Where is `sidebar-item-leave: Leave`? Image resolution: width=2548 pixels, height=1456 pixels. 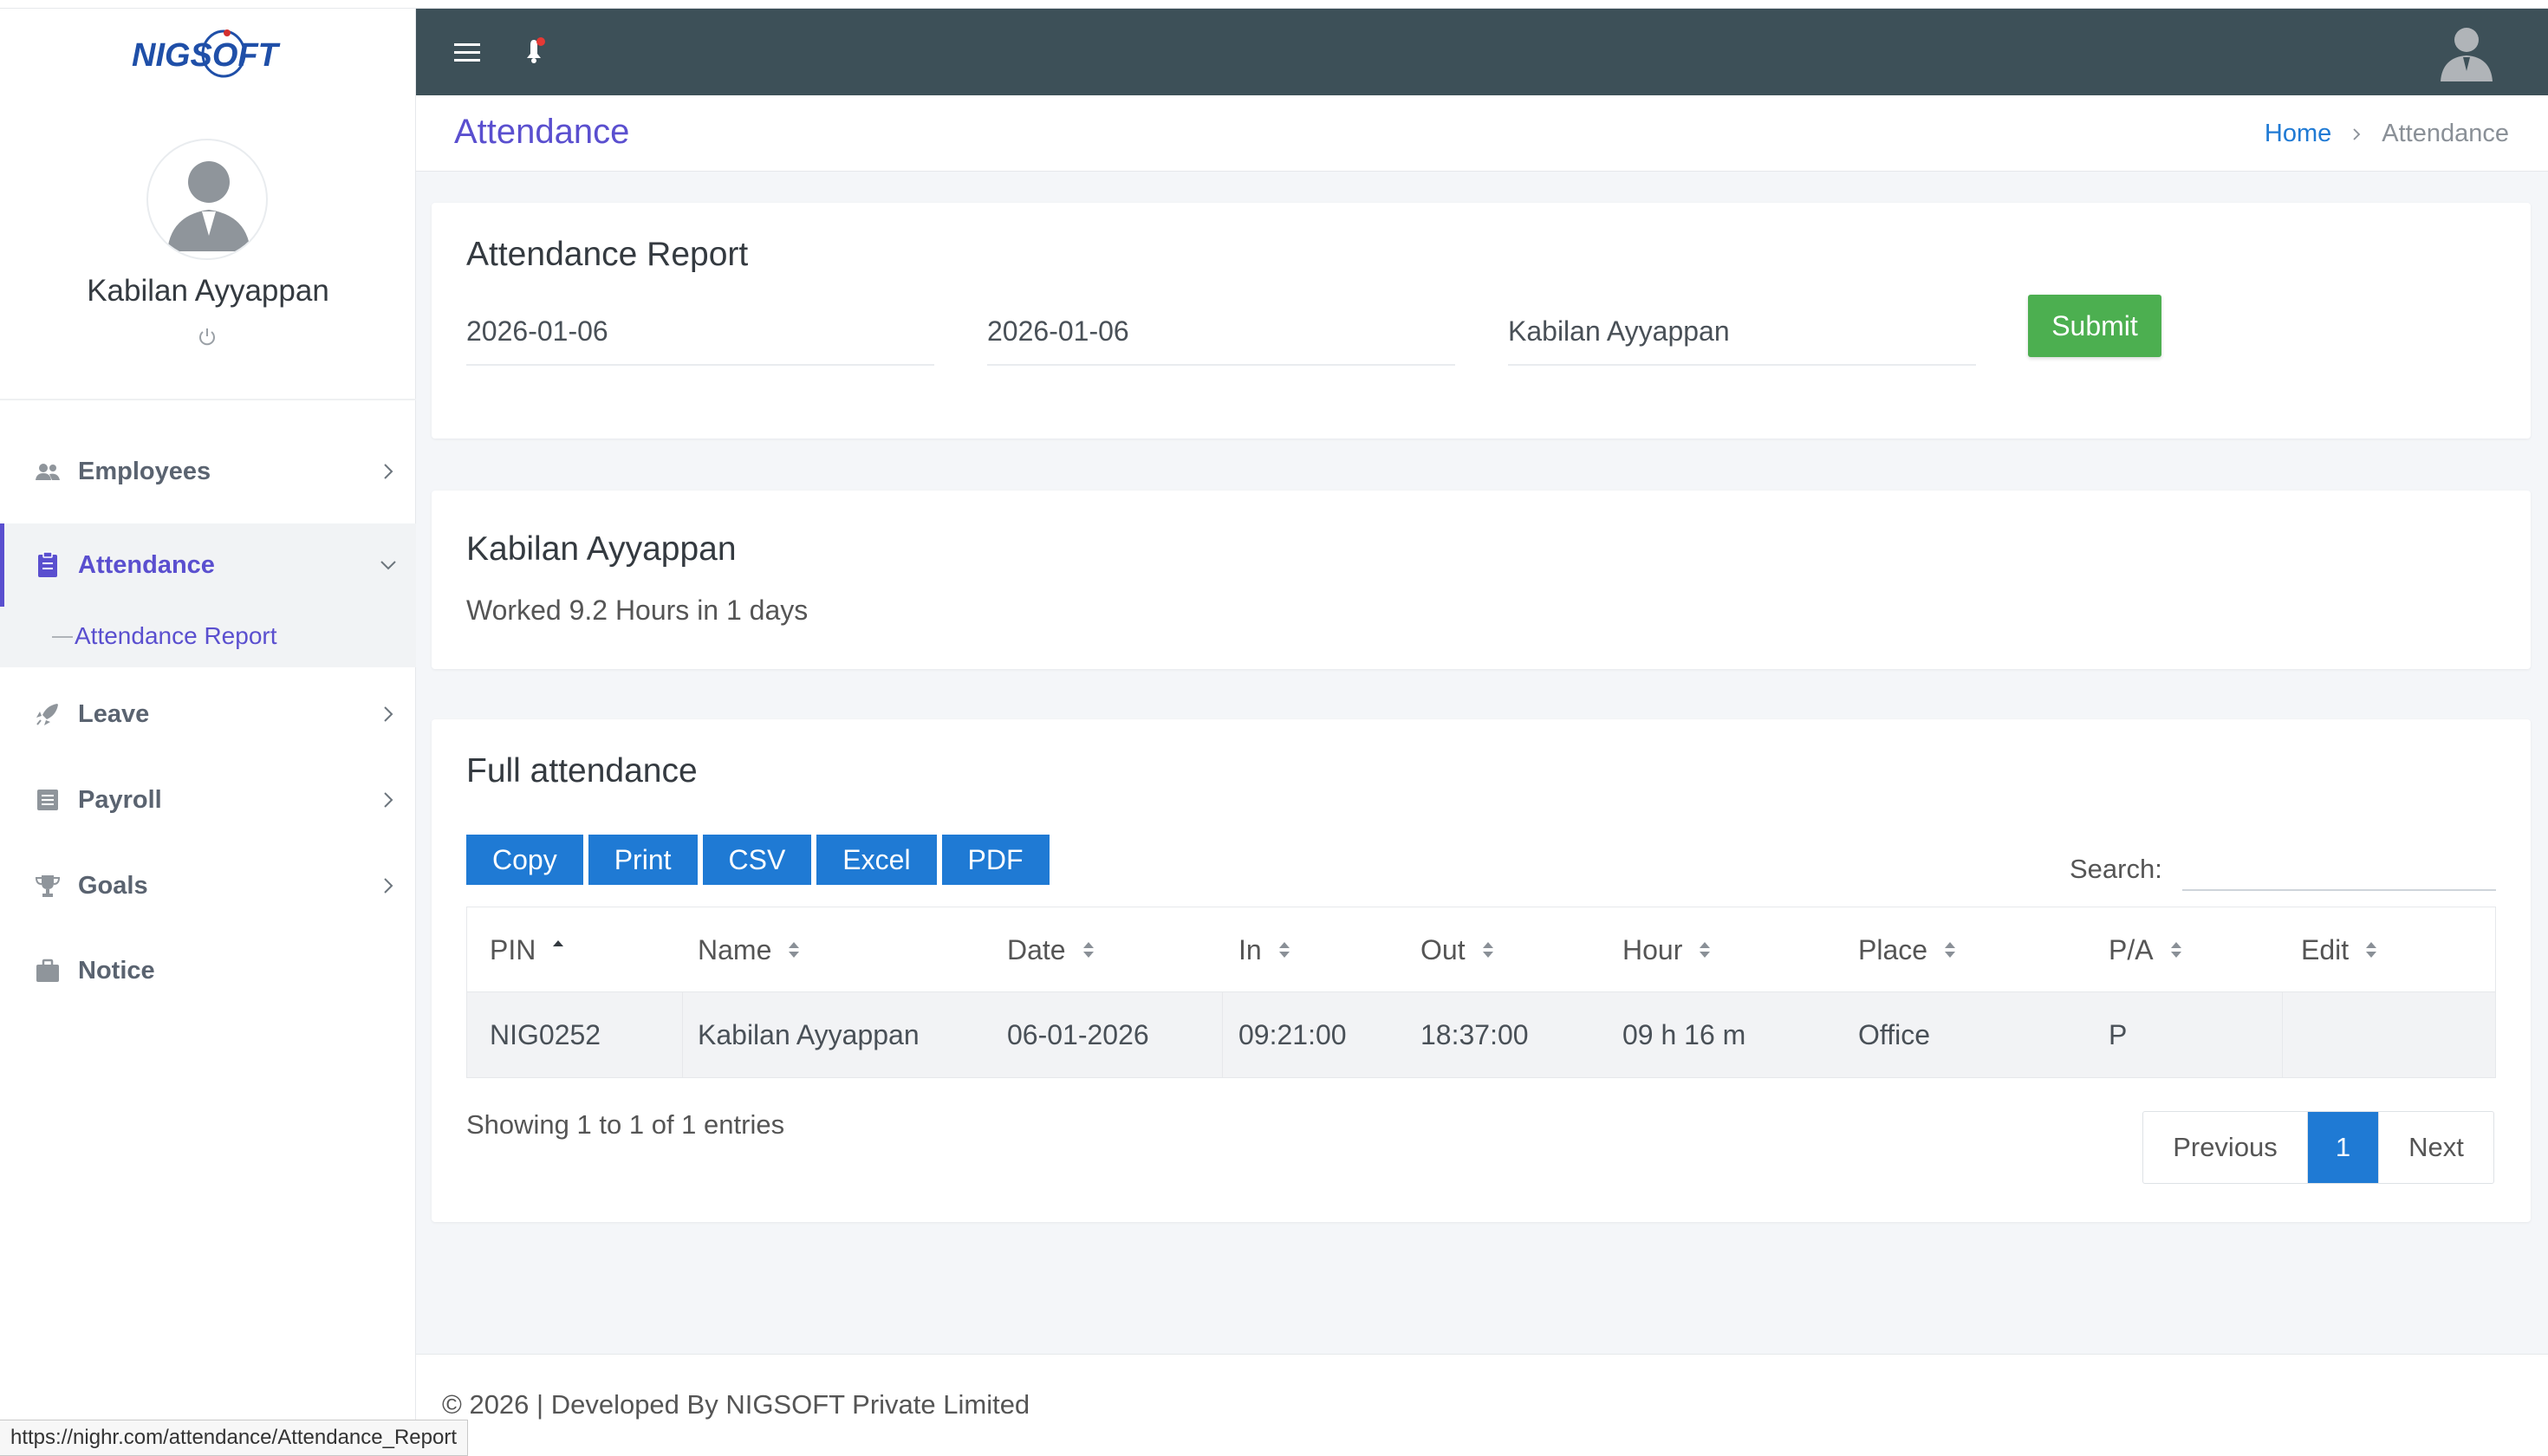 sidebar-item-leave: Leave is located at coordinates (208, 714).